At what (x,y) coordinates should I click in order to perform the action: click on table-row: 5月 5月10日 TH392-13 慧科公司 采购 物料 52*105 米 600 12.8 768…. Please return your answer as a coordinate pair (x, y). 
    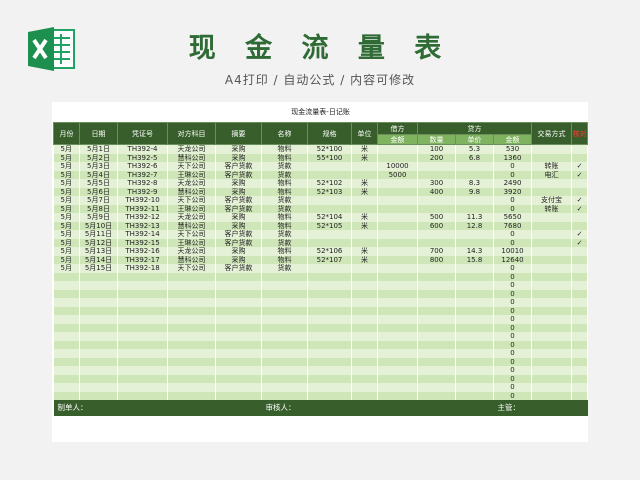
    Looking at the image, I should click on (321, 225).